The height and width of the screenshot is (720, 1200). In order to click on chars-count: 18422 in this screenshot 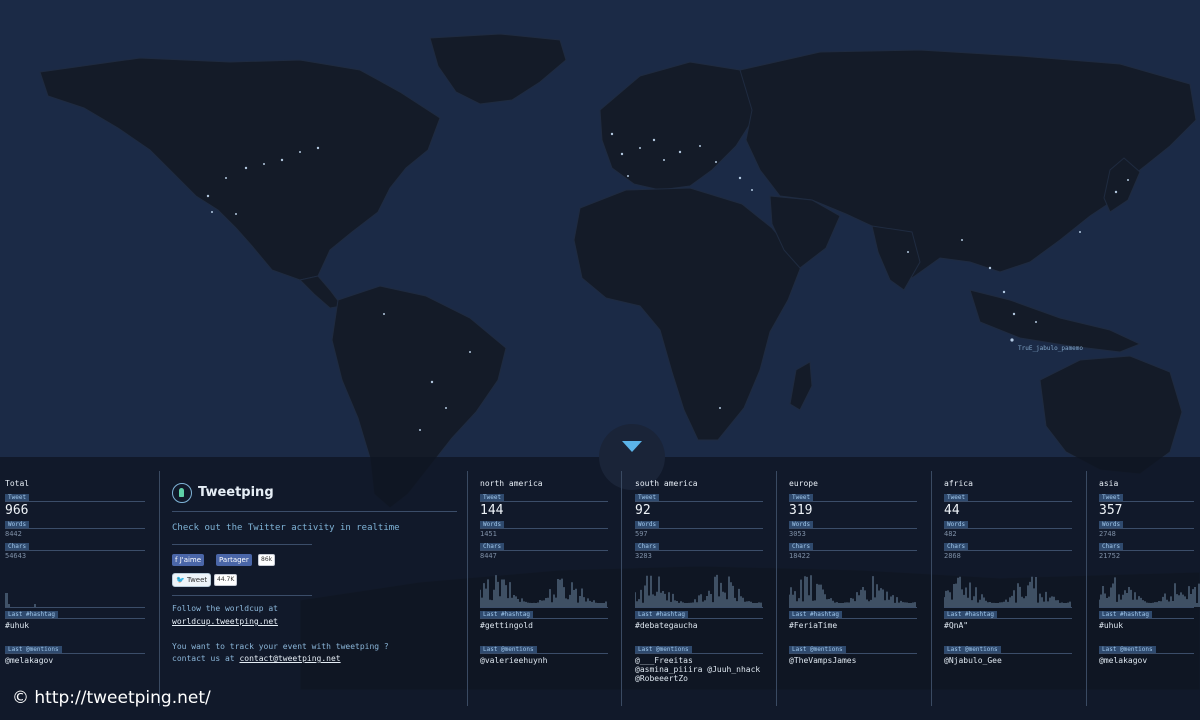, I will do `click(800, 556)`.